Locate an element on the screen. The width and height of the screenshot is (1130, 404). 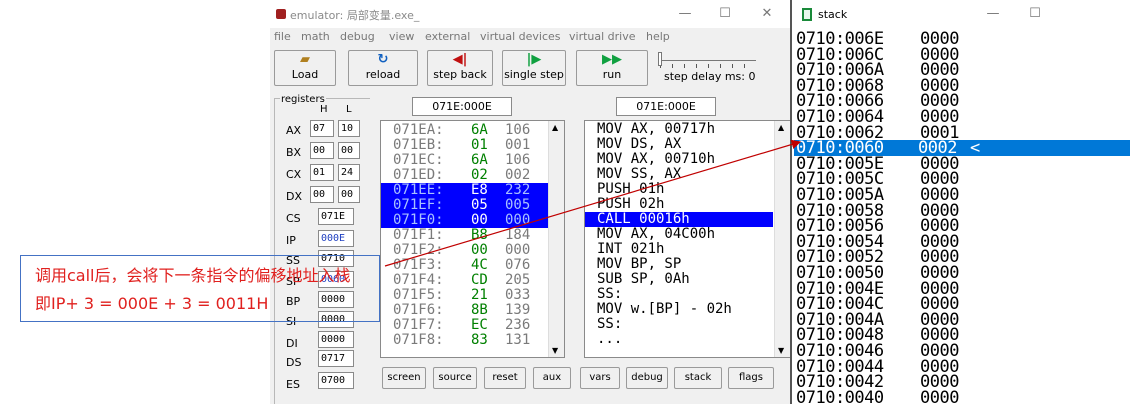
al-field: 10 is located at coordinates (349, 128).